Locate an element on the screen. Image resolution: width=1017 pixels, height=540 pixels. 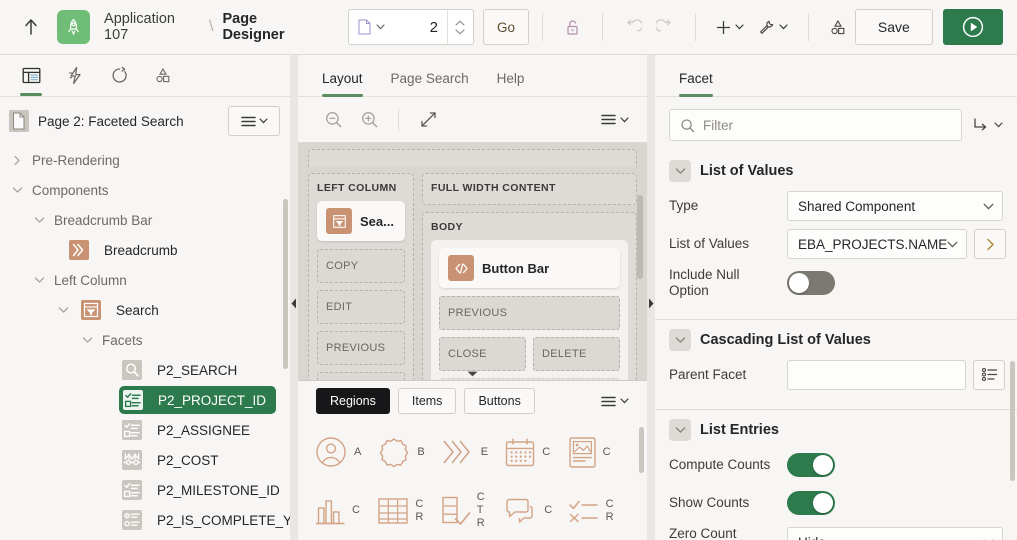
left-column-region: LEFT COLUMN Sea... COPY EDIT PREVIOUS is located at coordinates (361, 276).